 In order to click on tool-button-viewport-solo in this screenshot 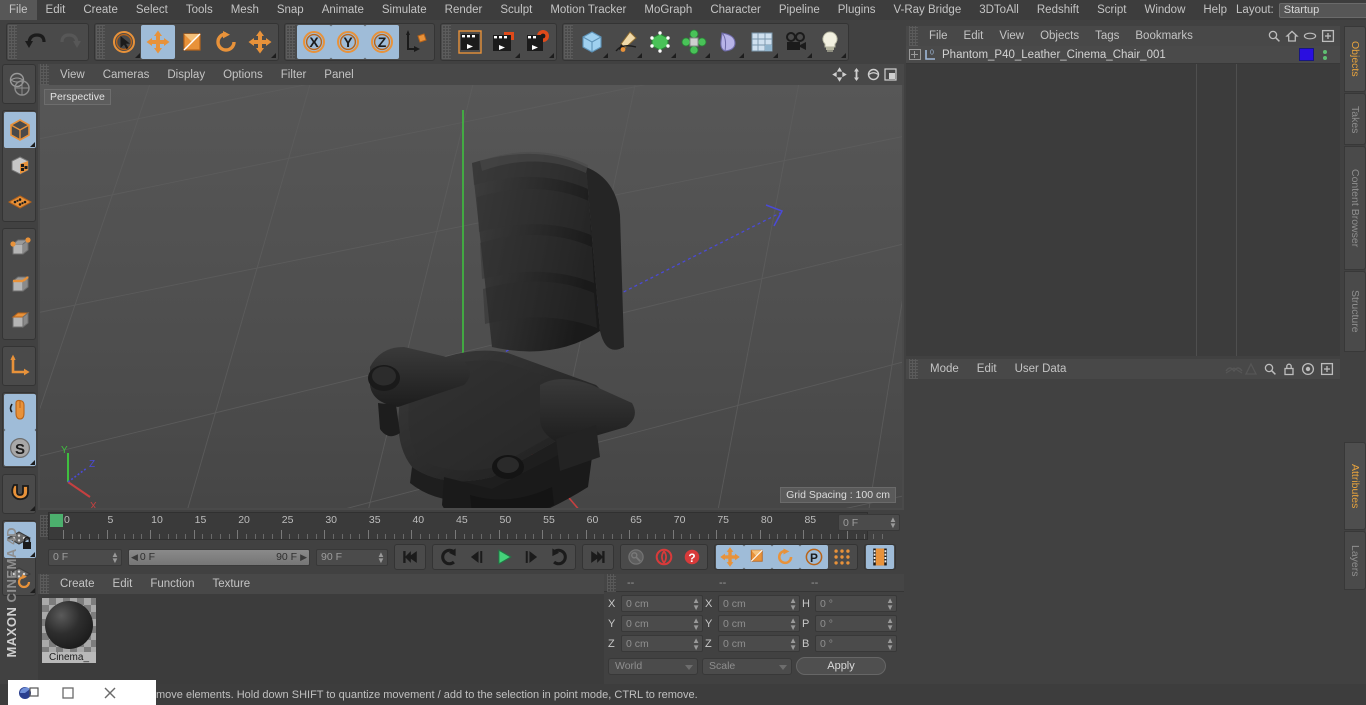, I will do `click(20, 412)`.